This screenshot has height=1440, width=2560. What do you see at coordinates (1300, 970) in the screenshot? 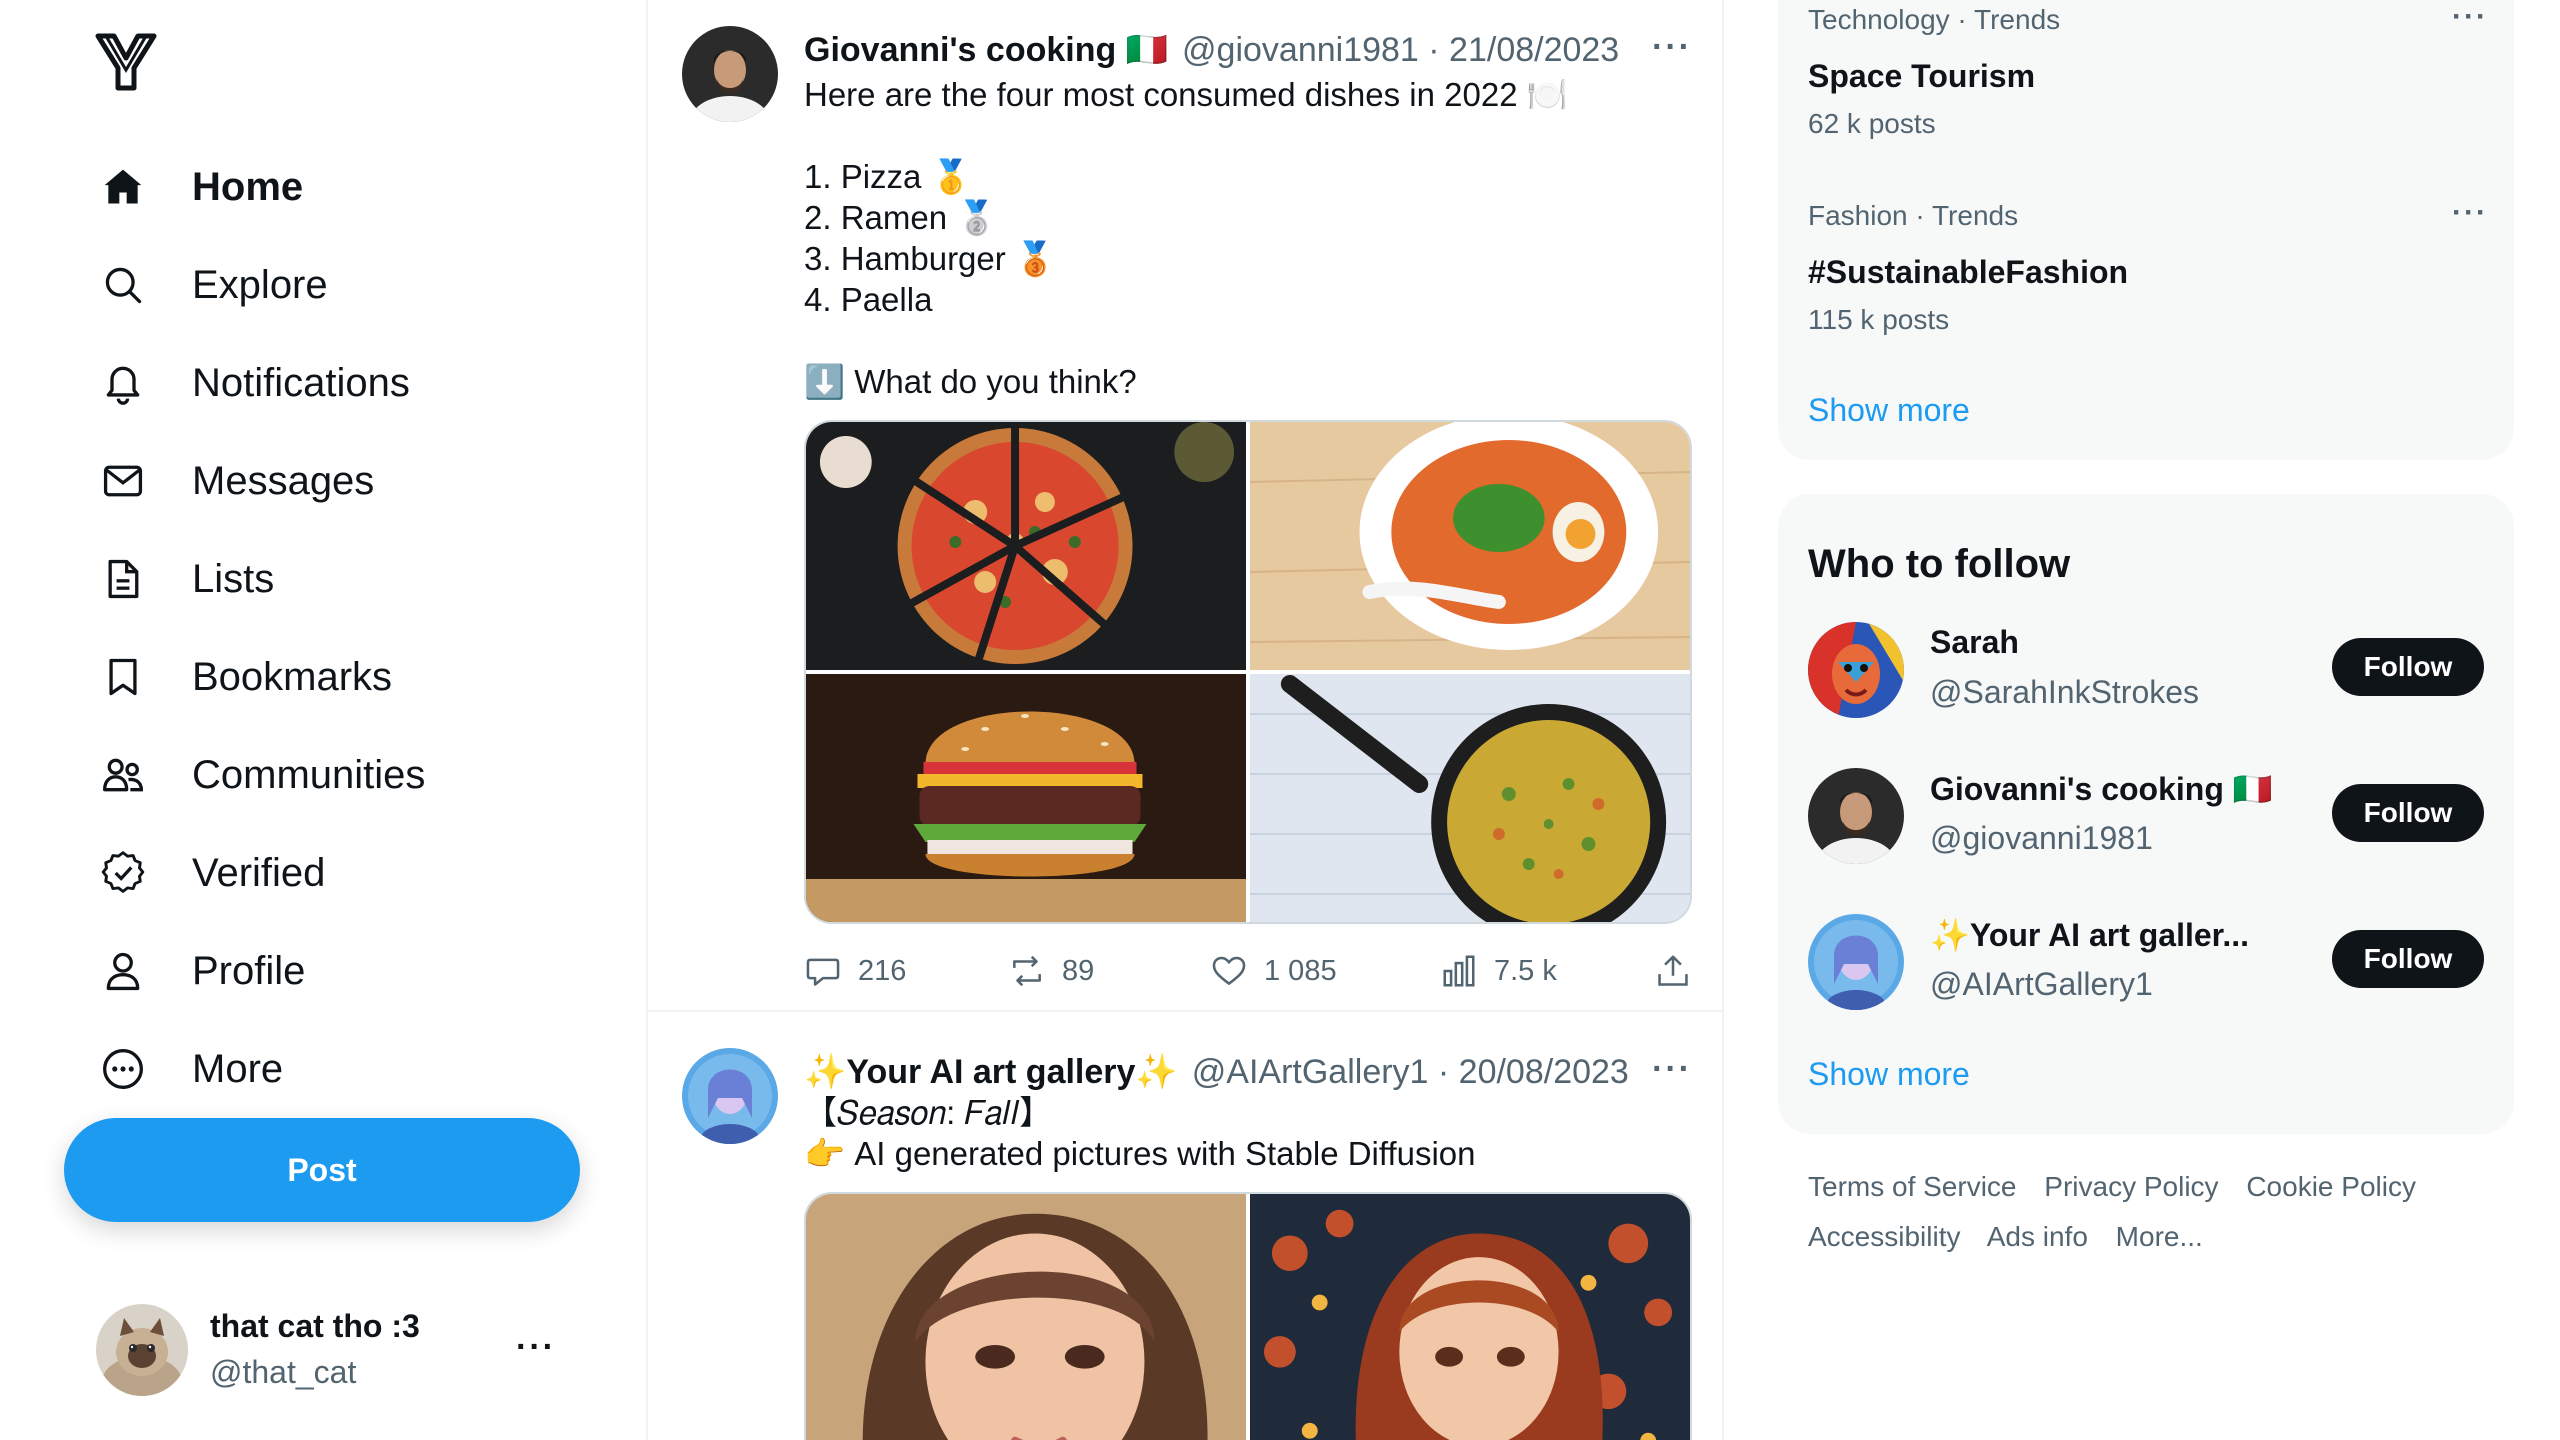
I see `like-count: 1 085` at bounding box center [1300, 970].